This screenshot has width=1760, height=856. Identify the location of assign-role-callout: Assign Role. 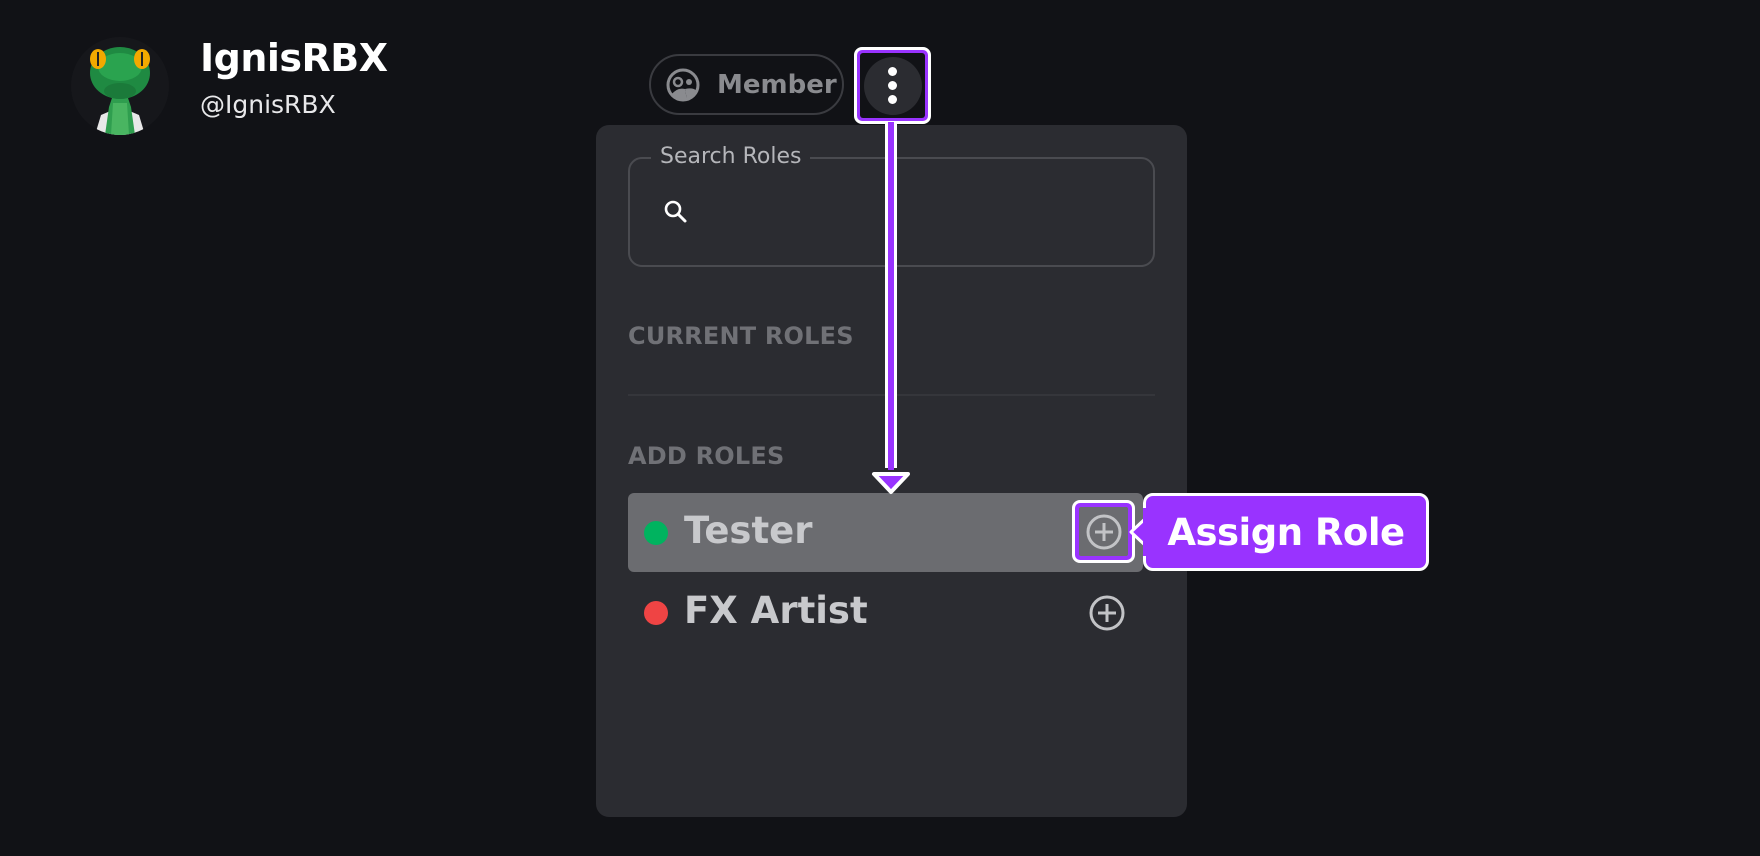
(1286, 532).